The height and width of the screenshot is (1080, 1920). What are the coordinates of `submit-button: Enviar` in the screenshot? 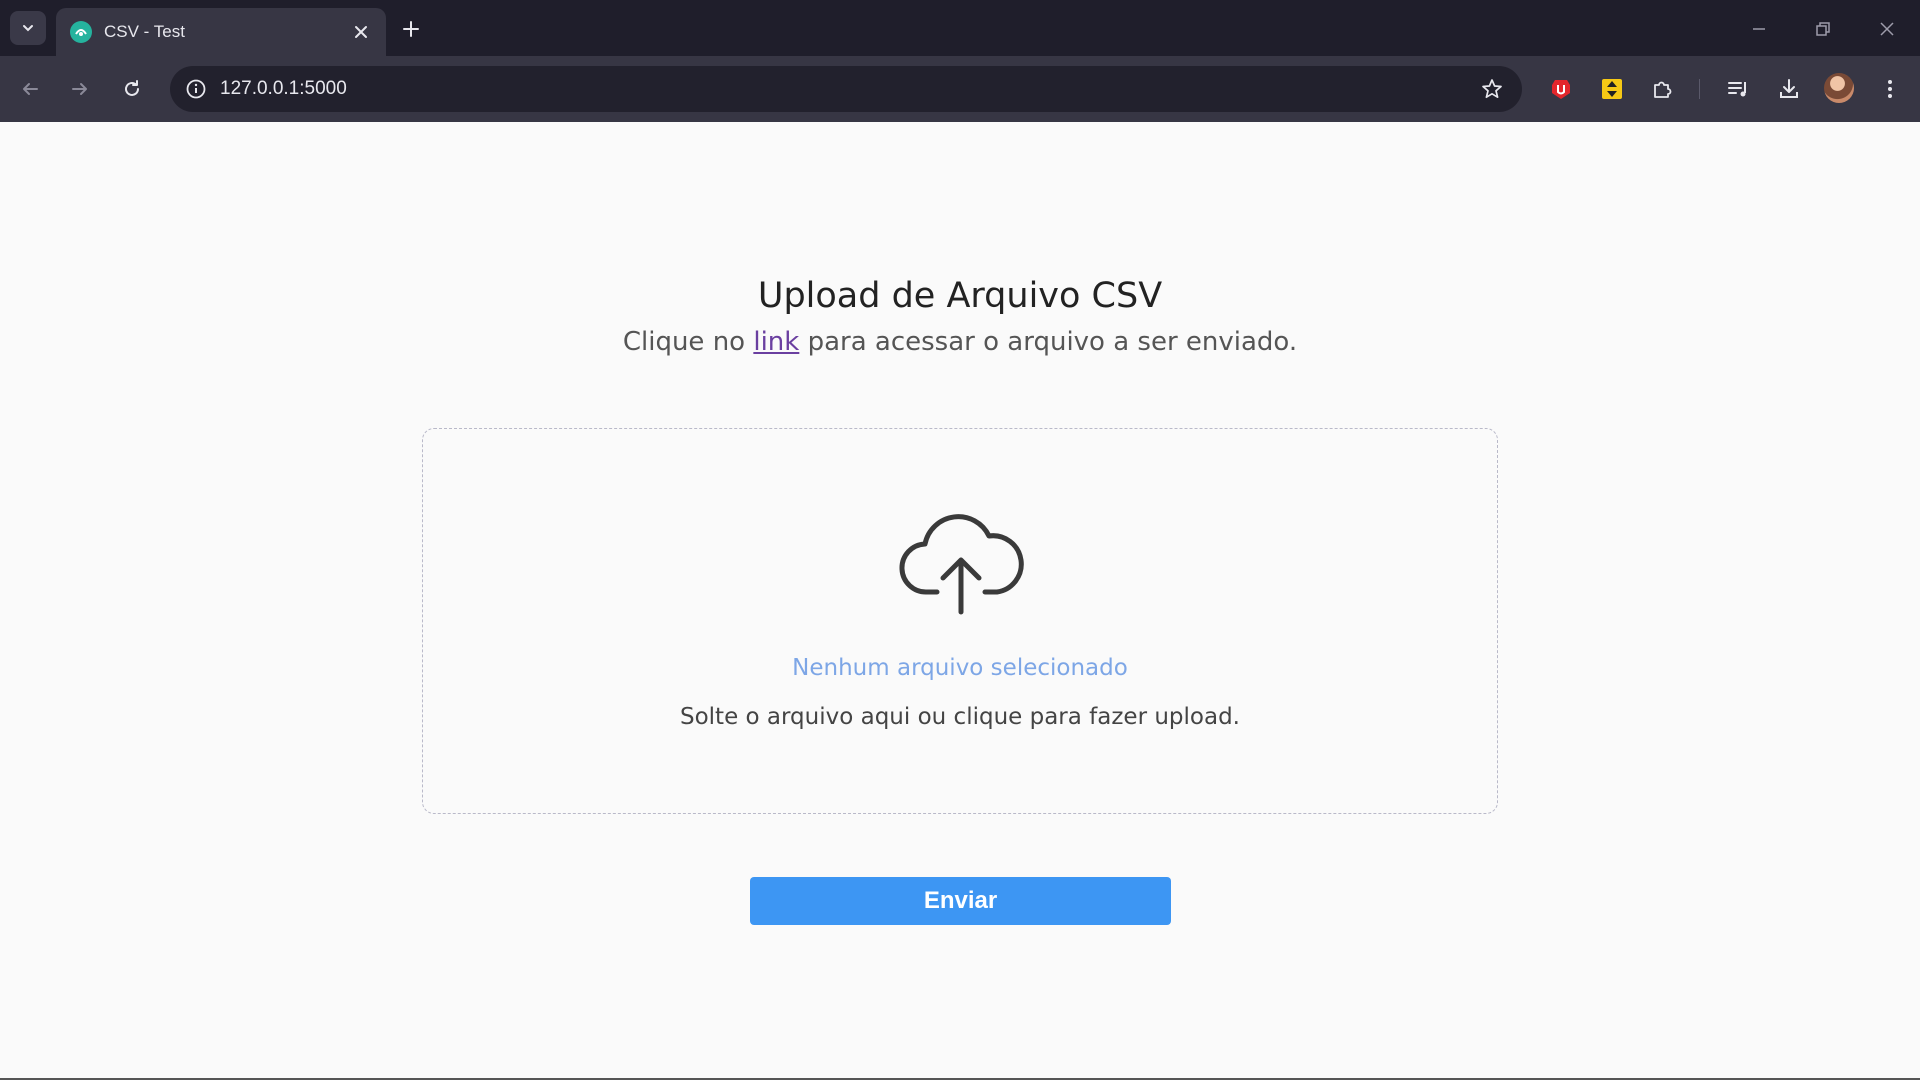 It's located at (960, 901).